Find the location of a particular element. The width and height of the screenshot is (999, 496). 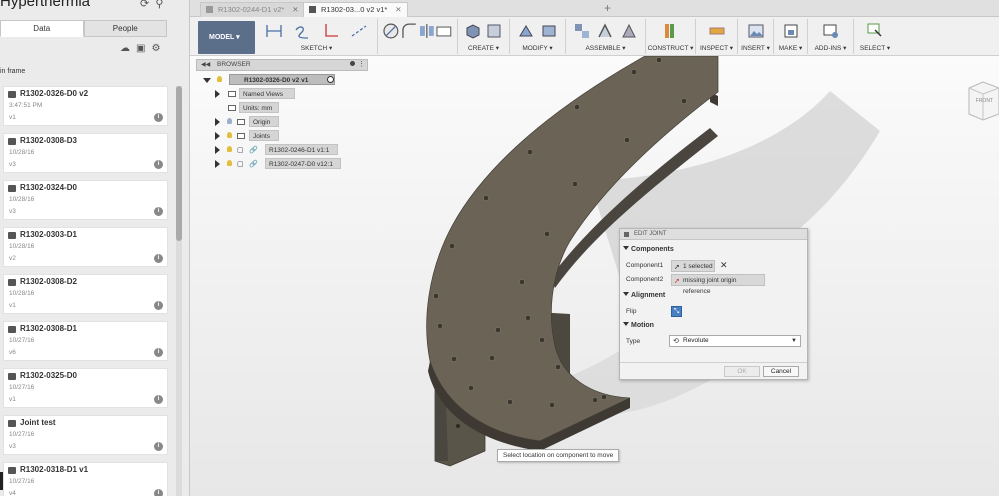

browser-node-units: Units: mm is located at coordinates (260, 108).